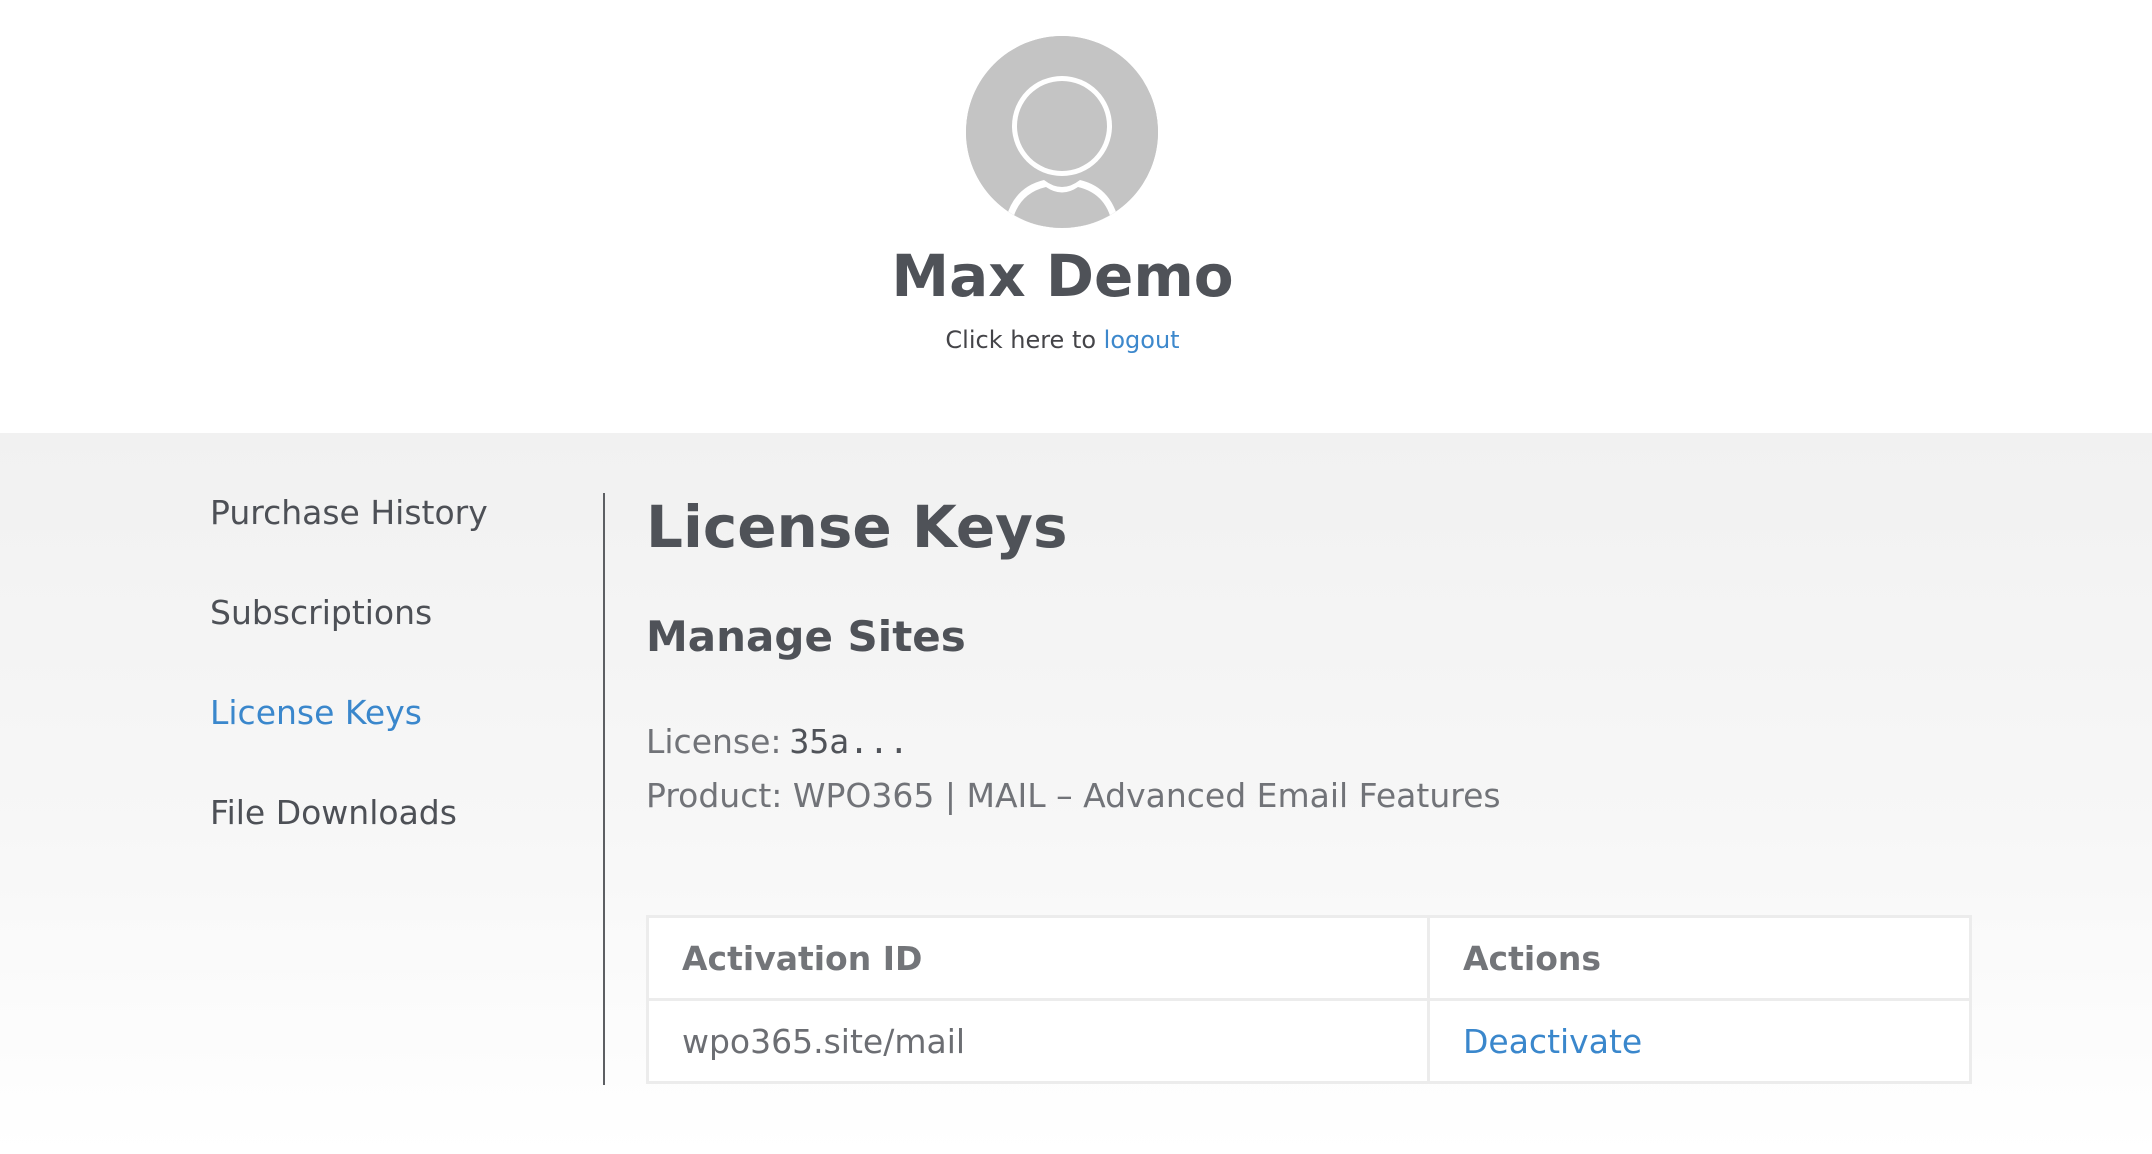 The height and width of the screenshot is (1154, 2152). I want to click on page-title: License Keys, so click(857, 527).